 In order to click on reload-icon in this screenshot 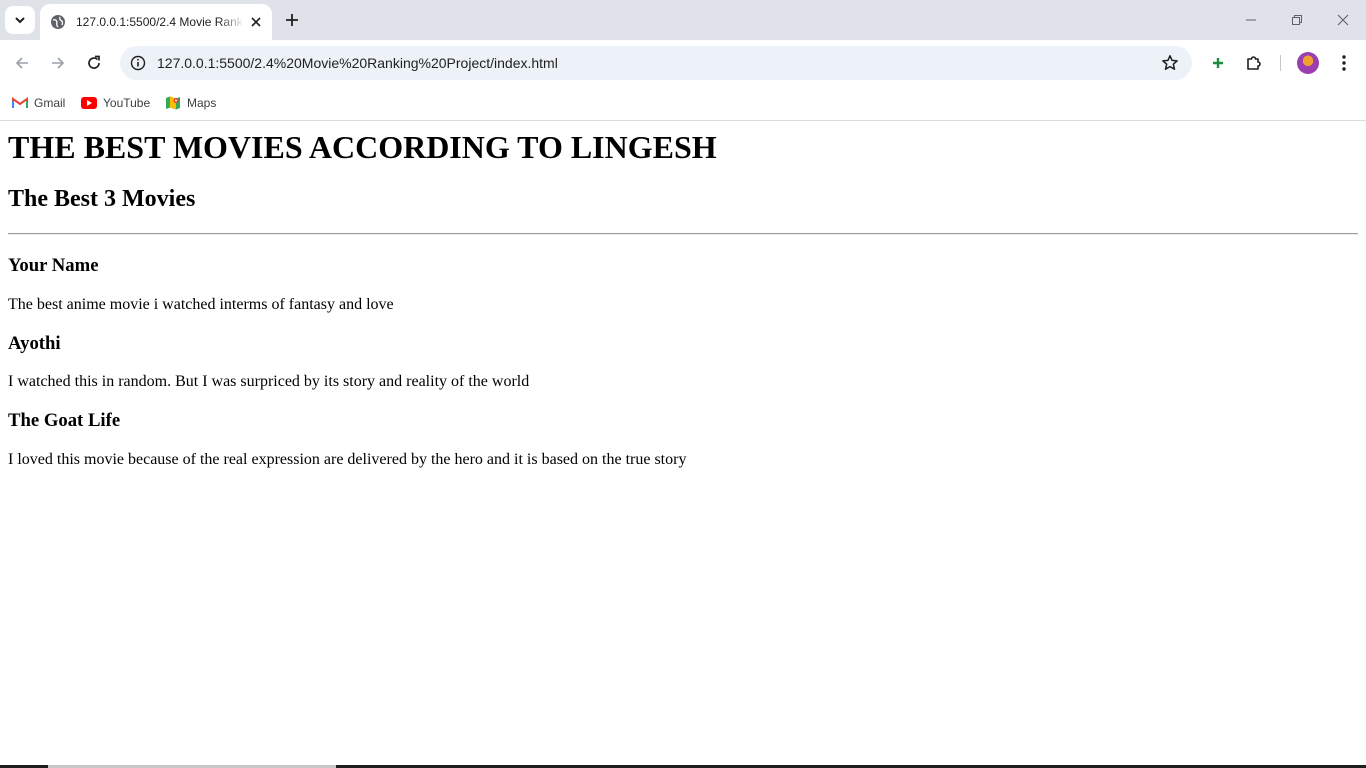, I will do `click(94, 62)`.